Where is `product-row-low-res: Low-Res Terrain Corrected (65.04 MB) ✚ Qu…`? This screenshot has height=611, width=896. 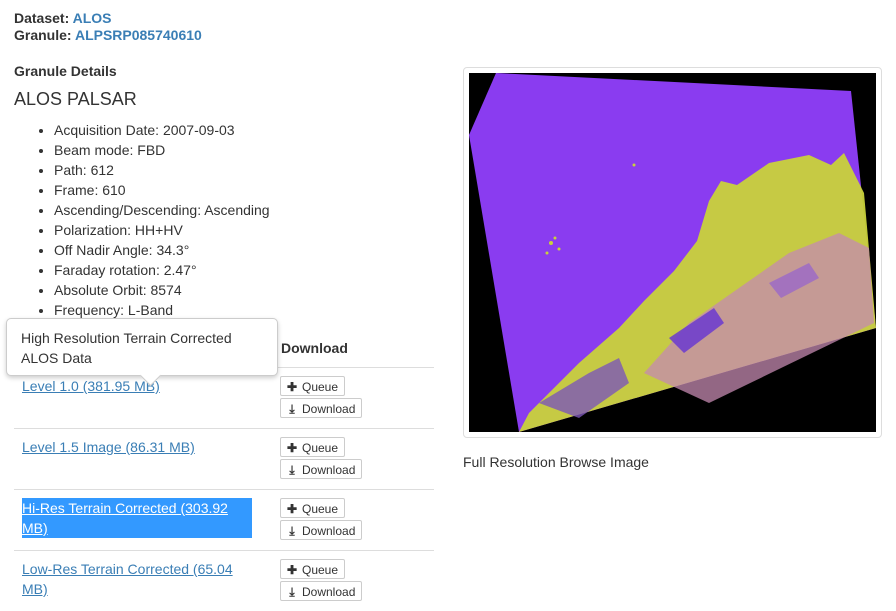 product-row-low-res: Low-Res Terrain Corrected (65.04 MB) ✚ Qu… is located at coordinates (224, 581).